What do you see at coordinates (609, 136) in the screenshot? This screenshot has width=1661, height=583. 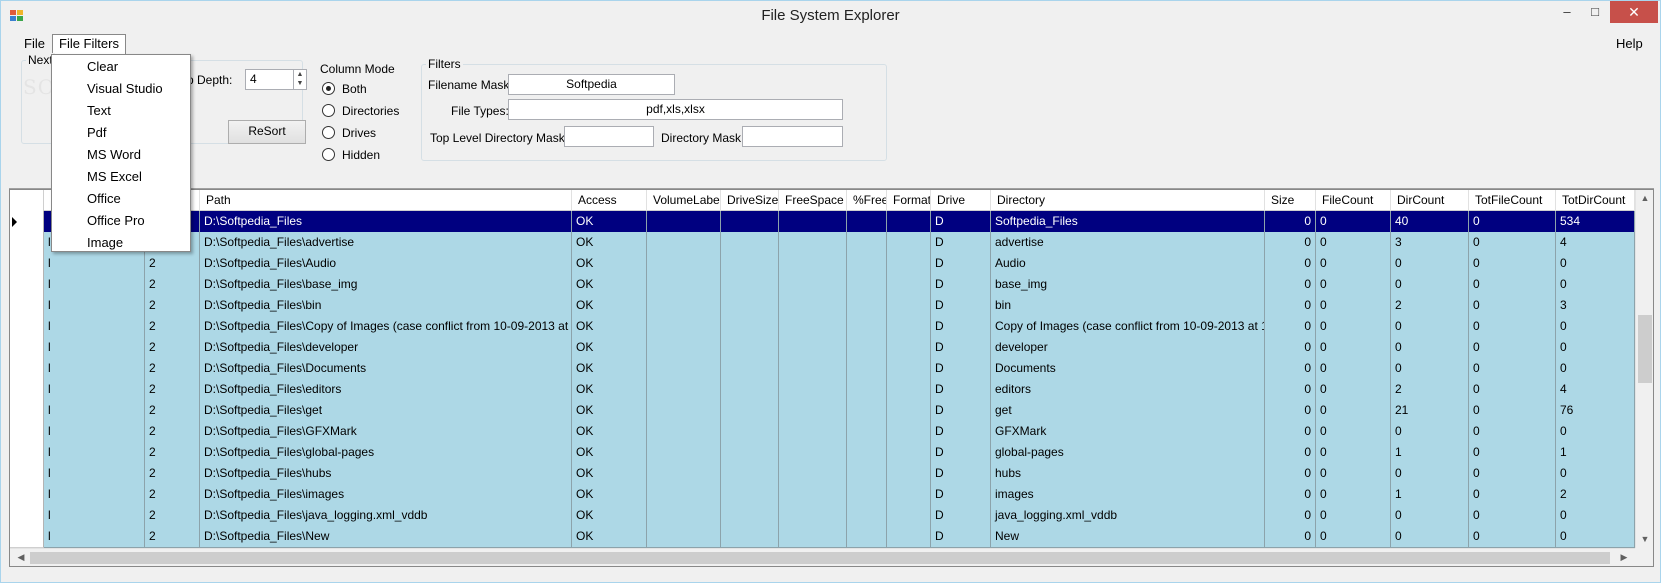 I see `top-level-directory-mask-input` at bounding box center [609, 136].